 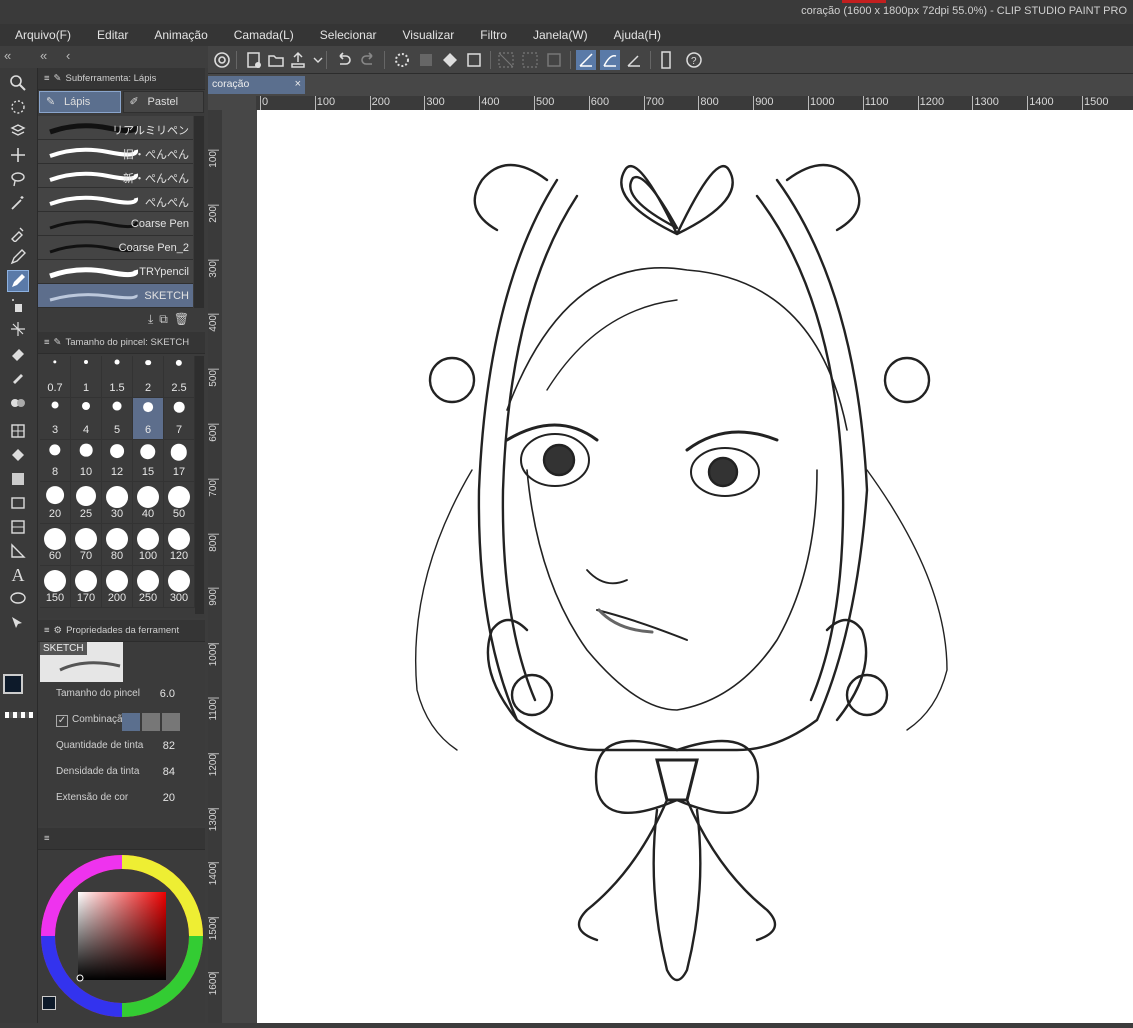 I want to click on brush-size-option: 1.5, so click(x=117, y=377).